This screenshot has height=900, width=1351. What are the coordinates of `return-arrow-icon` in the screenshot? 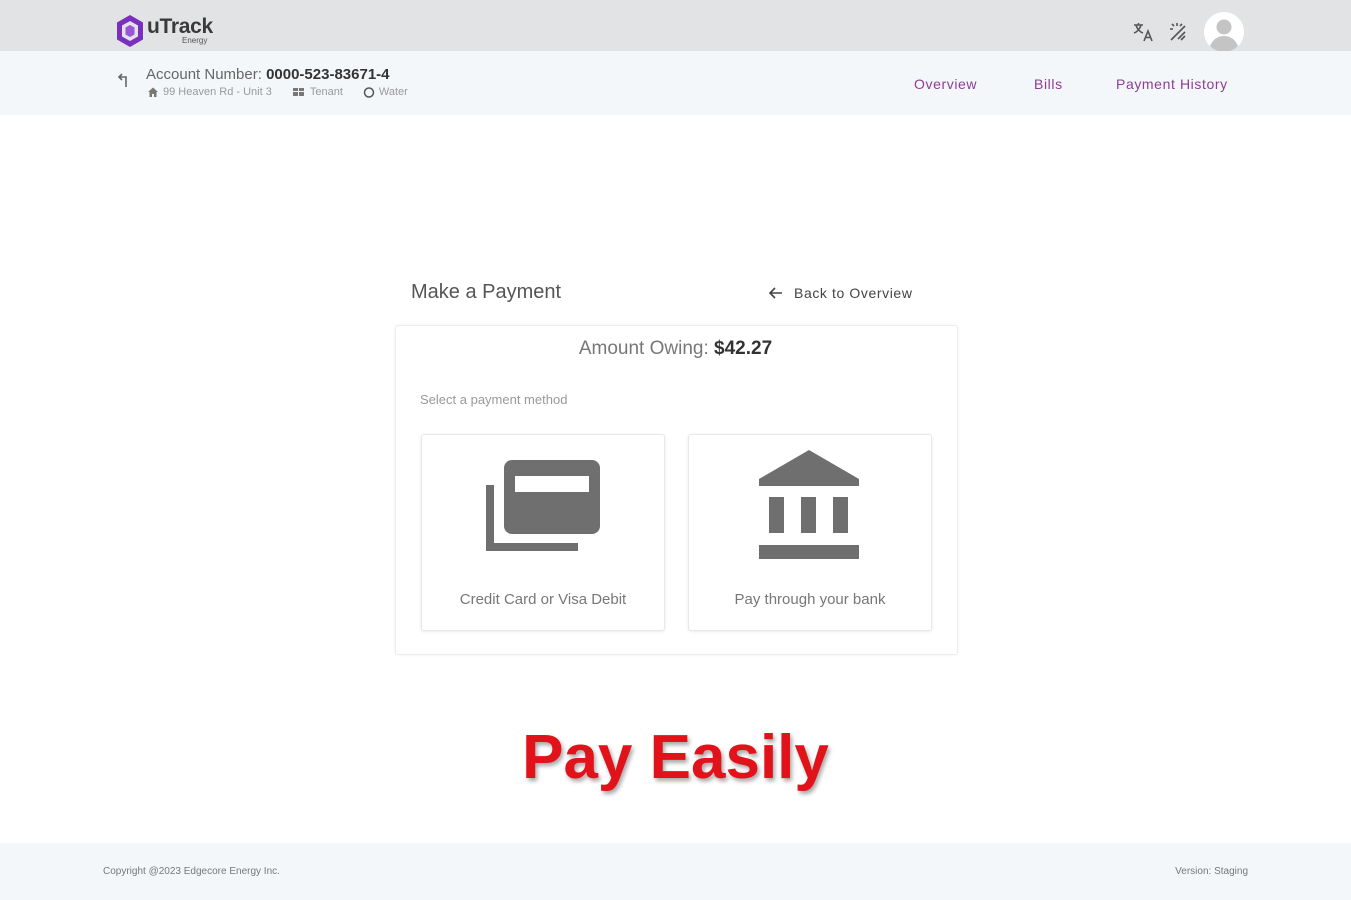 It's located at (126, 80).